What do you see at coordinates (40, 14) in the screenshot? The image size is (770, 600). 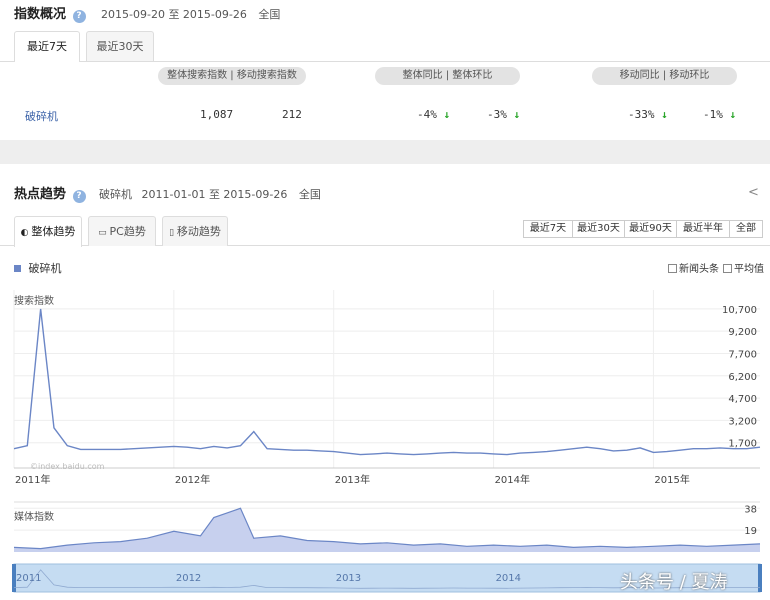 I see `overview-title: 指数概况` at bounding box center [40, 14].